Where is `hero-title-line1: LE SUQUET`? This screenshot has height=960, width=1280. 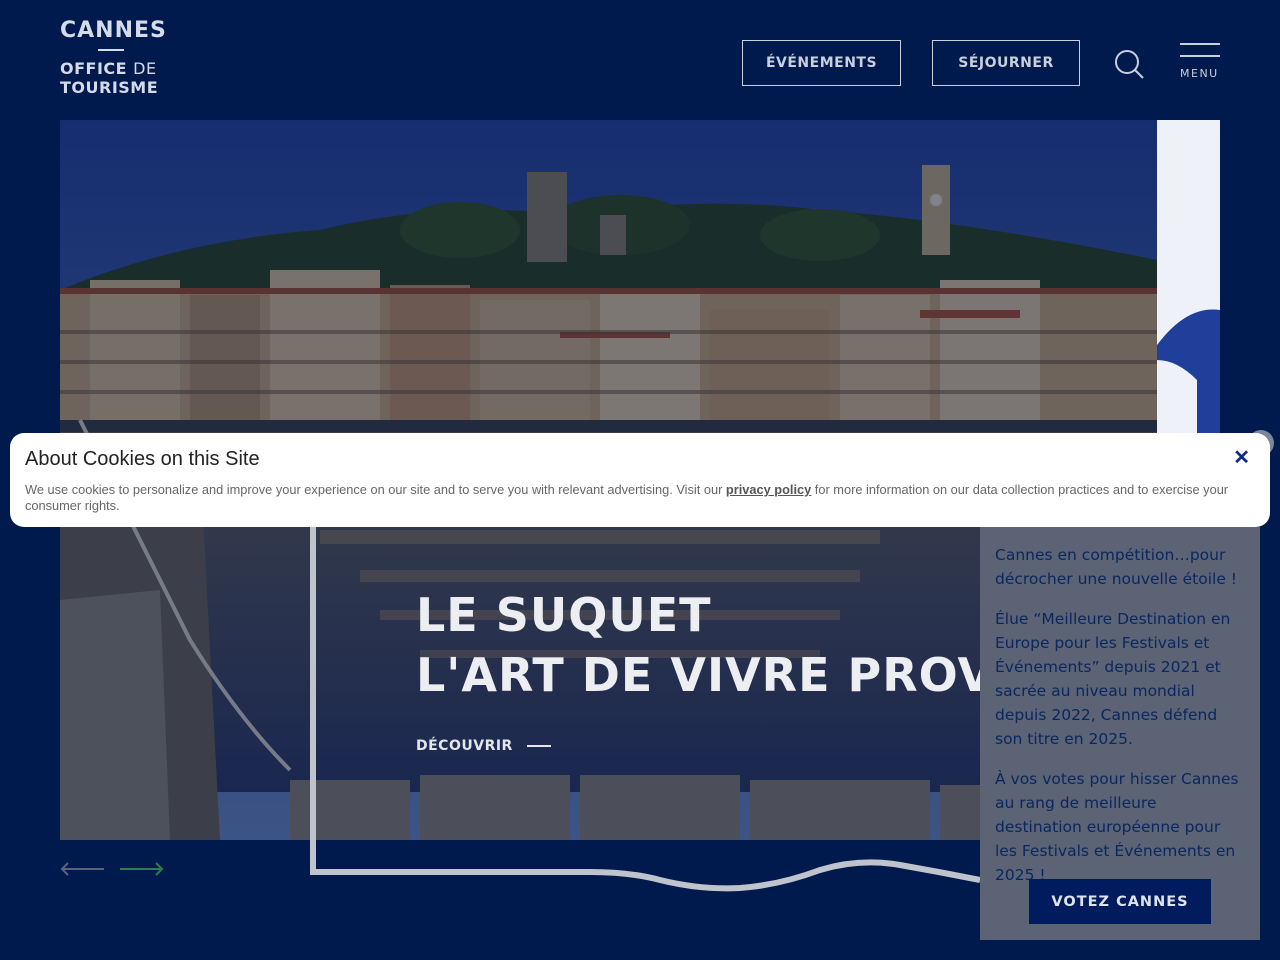 hero-title-line1: LE SUQUET is located at coordinates (564, 615).